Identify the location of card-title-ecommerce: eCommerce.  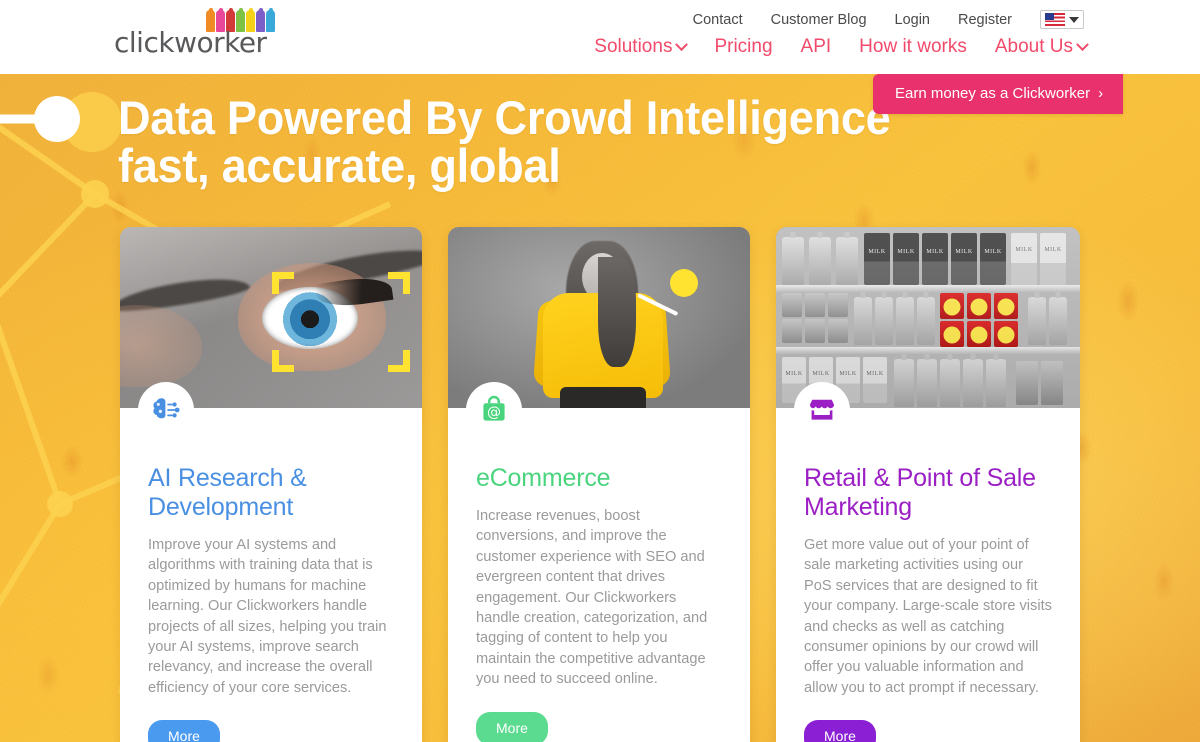
(543, 478).